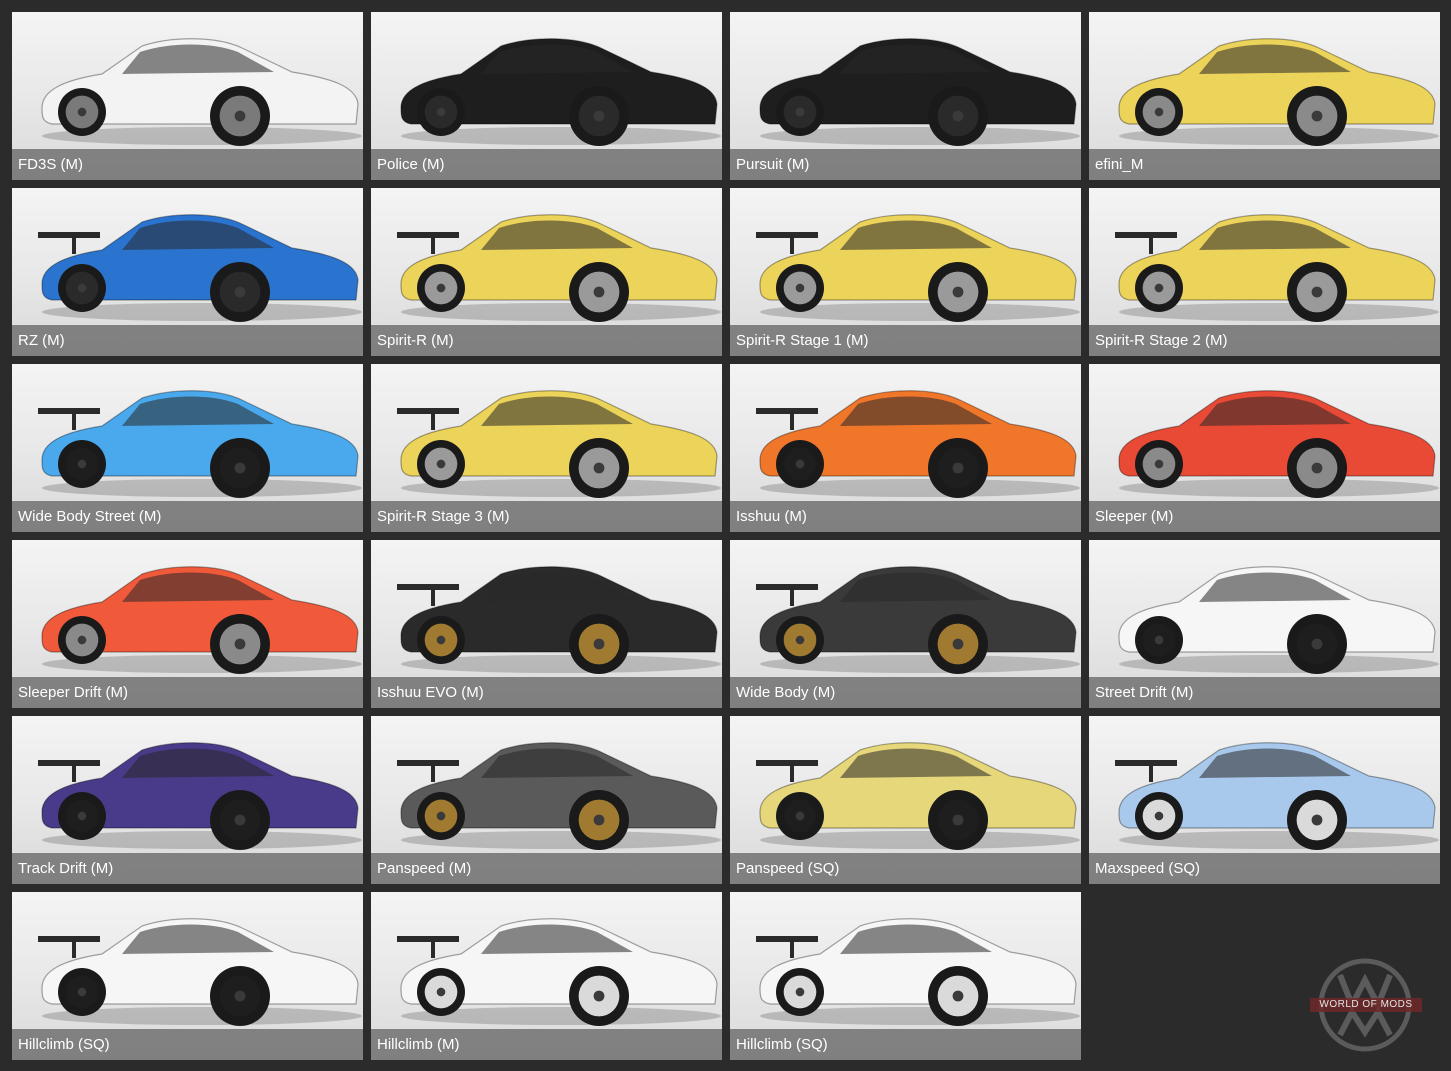 Image resolution: width=1451 pixels, height=1071 pixels. I want to click on variant-tile: Spirit-R (M), so click(546, 272).